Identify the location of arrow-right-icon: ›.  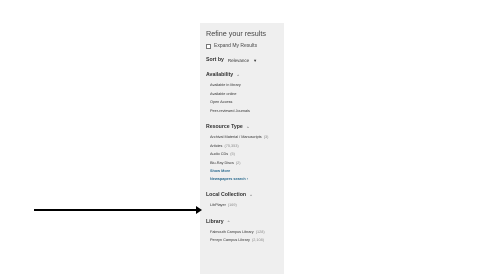
(247, 179).